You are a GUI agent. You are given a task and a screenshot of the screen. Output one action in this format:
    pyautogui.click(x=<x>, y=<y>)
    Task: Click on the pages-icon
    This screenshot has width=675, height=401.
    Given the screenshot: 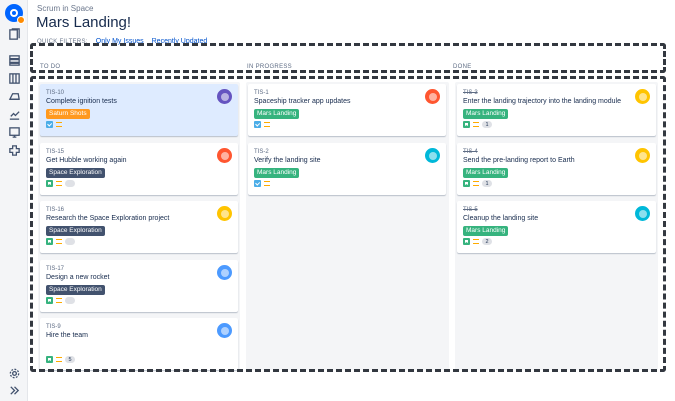 What is the action you would take?
    pyautogui.click(x=14, y=34)
    